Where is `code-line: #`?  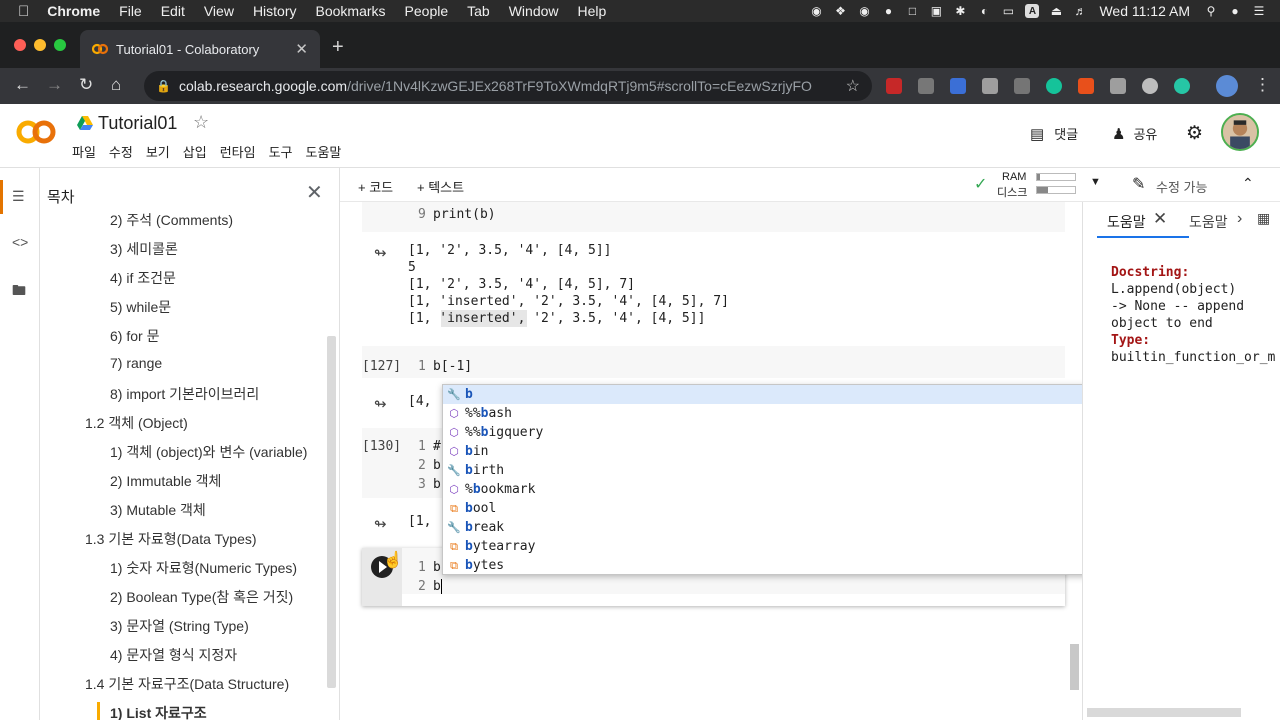 code-line: # is located at coordinates (437, 446).